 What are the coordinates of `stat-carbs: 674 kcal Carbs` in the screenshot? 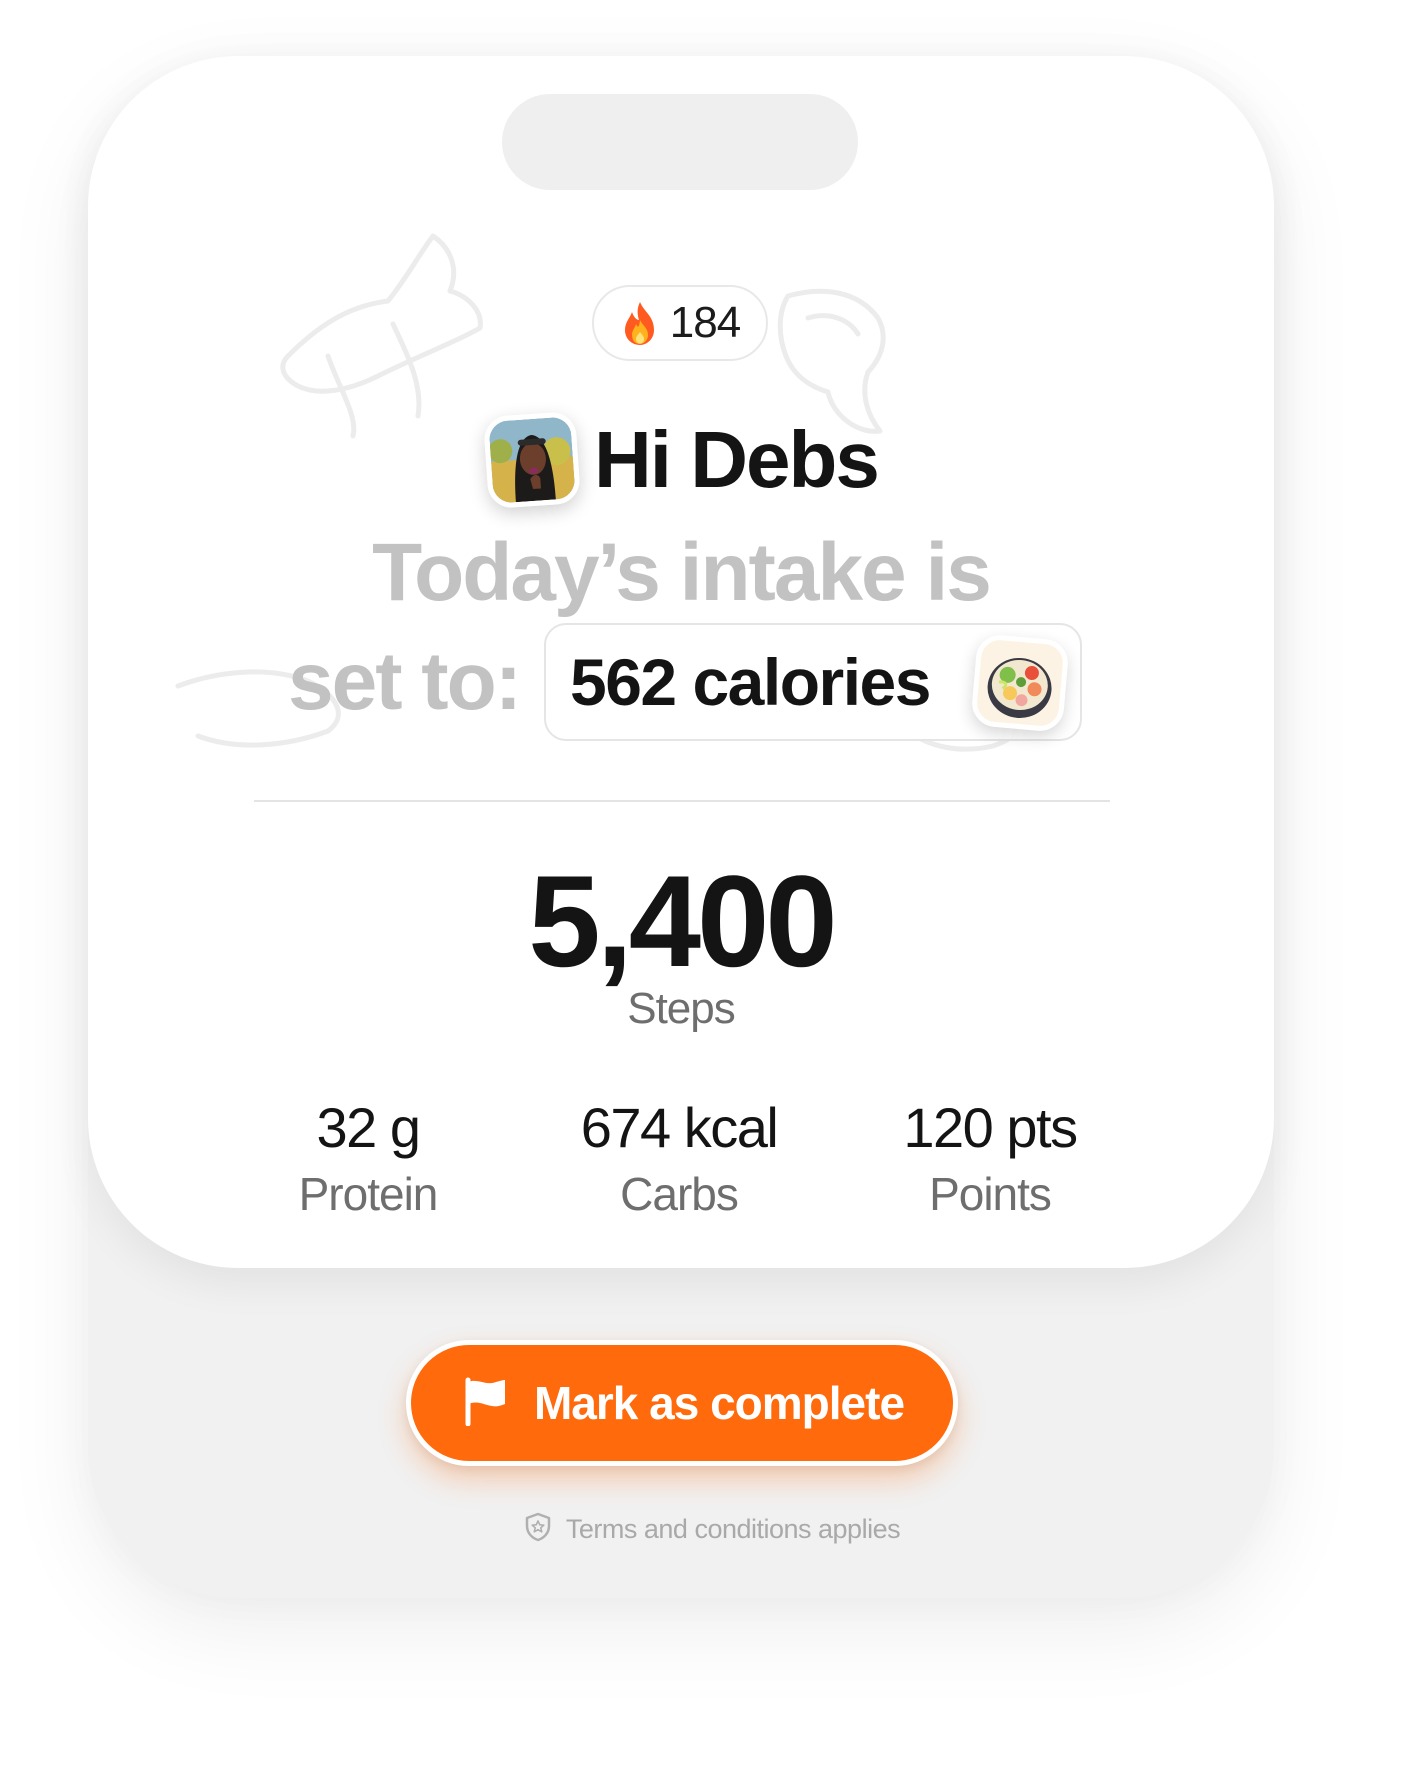 It's located at (679, 1158).